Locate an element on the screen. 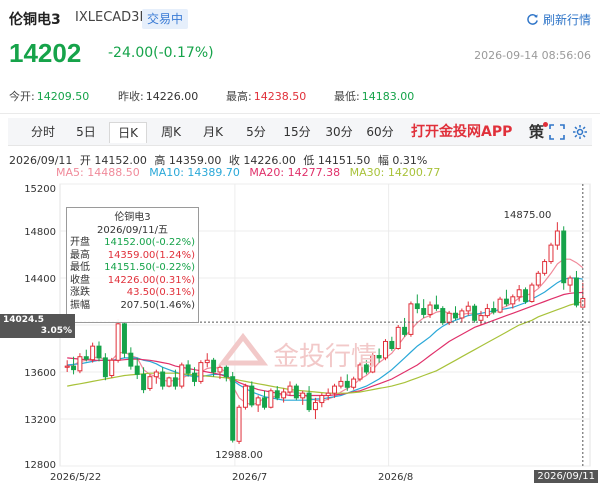  refresh-button: 刷新行情 is located at coordinates (558, 19).